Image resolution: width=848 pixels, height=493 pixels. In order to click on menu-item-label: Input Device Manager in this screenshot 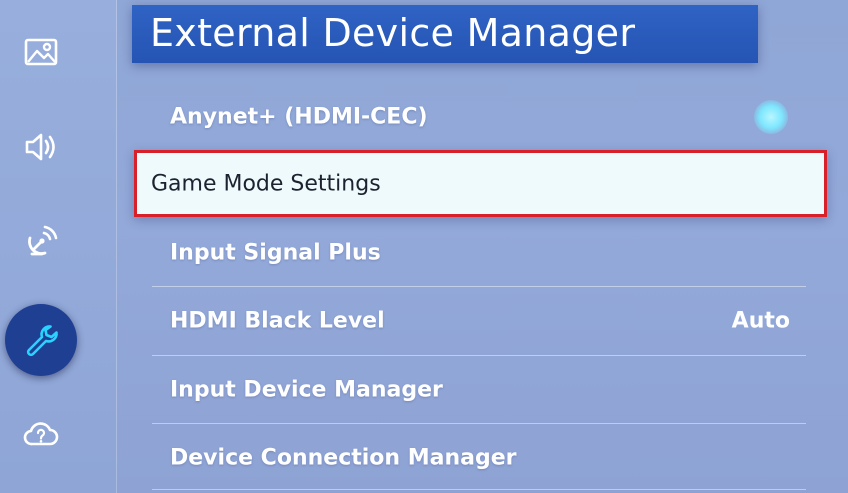, I will do `click(306, 390)`.